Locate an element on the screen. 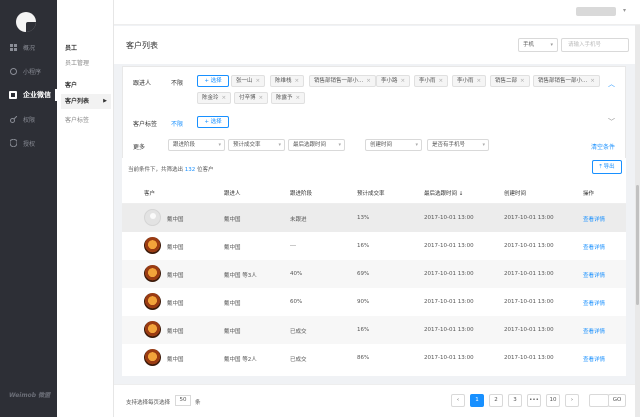  subnav-item-customer-tags: 客户标签 is located at coordinates (86, 120).